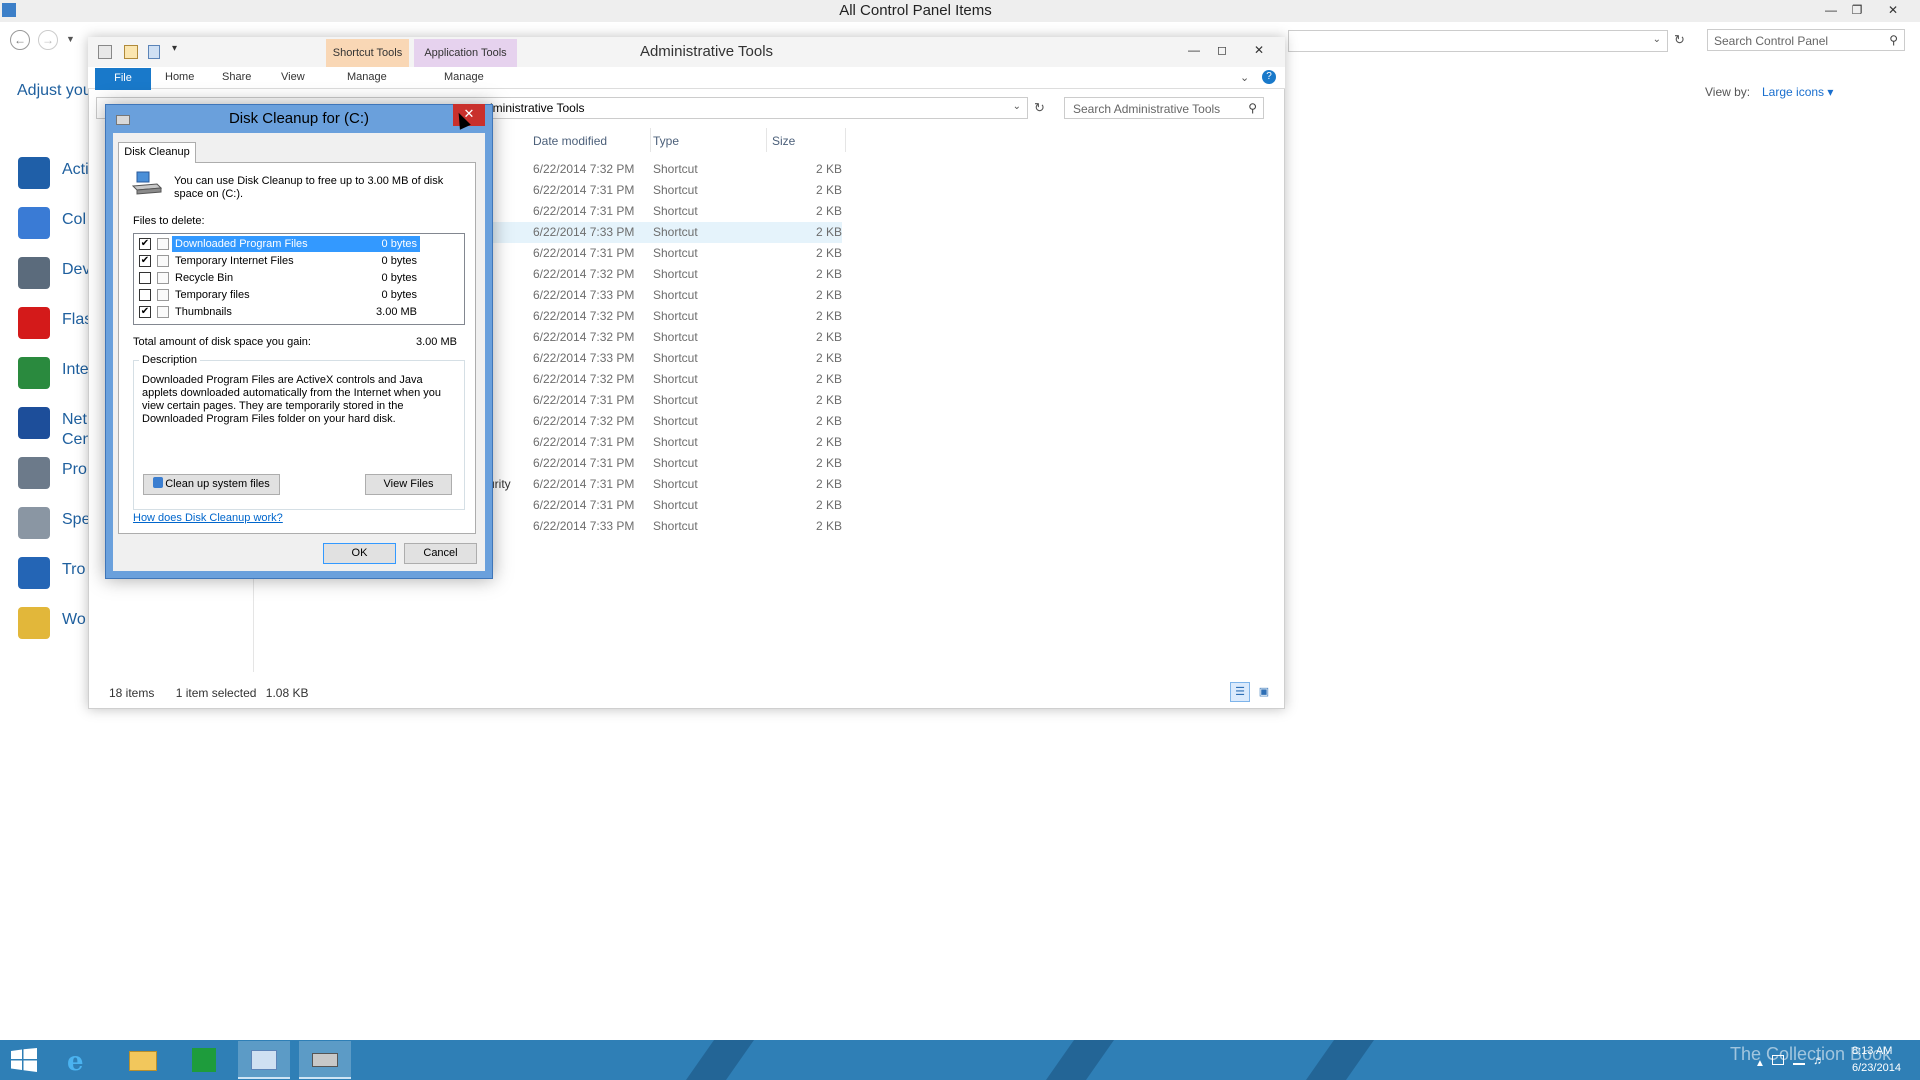  Describe the element at coordinates (408, 484) in the screenshot. I see `view-files-button: View Files` at that location.